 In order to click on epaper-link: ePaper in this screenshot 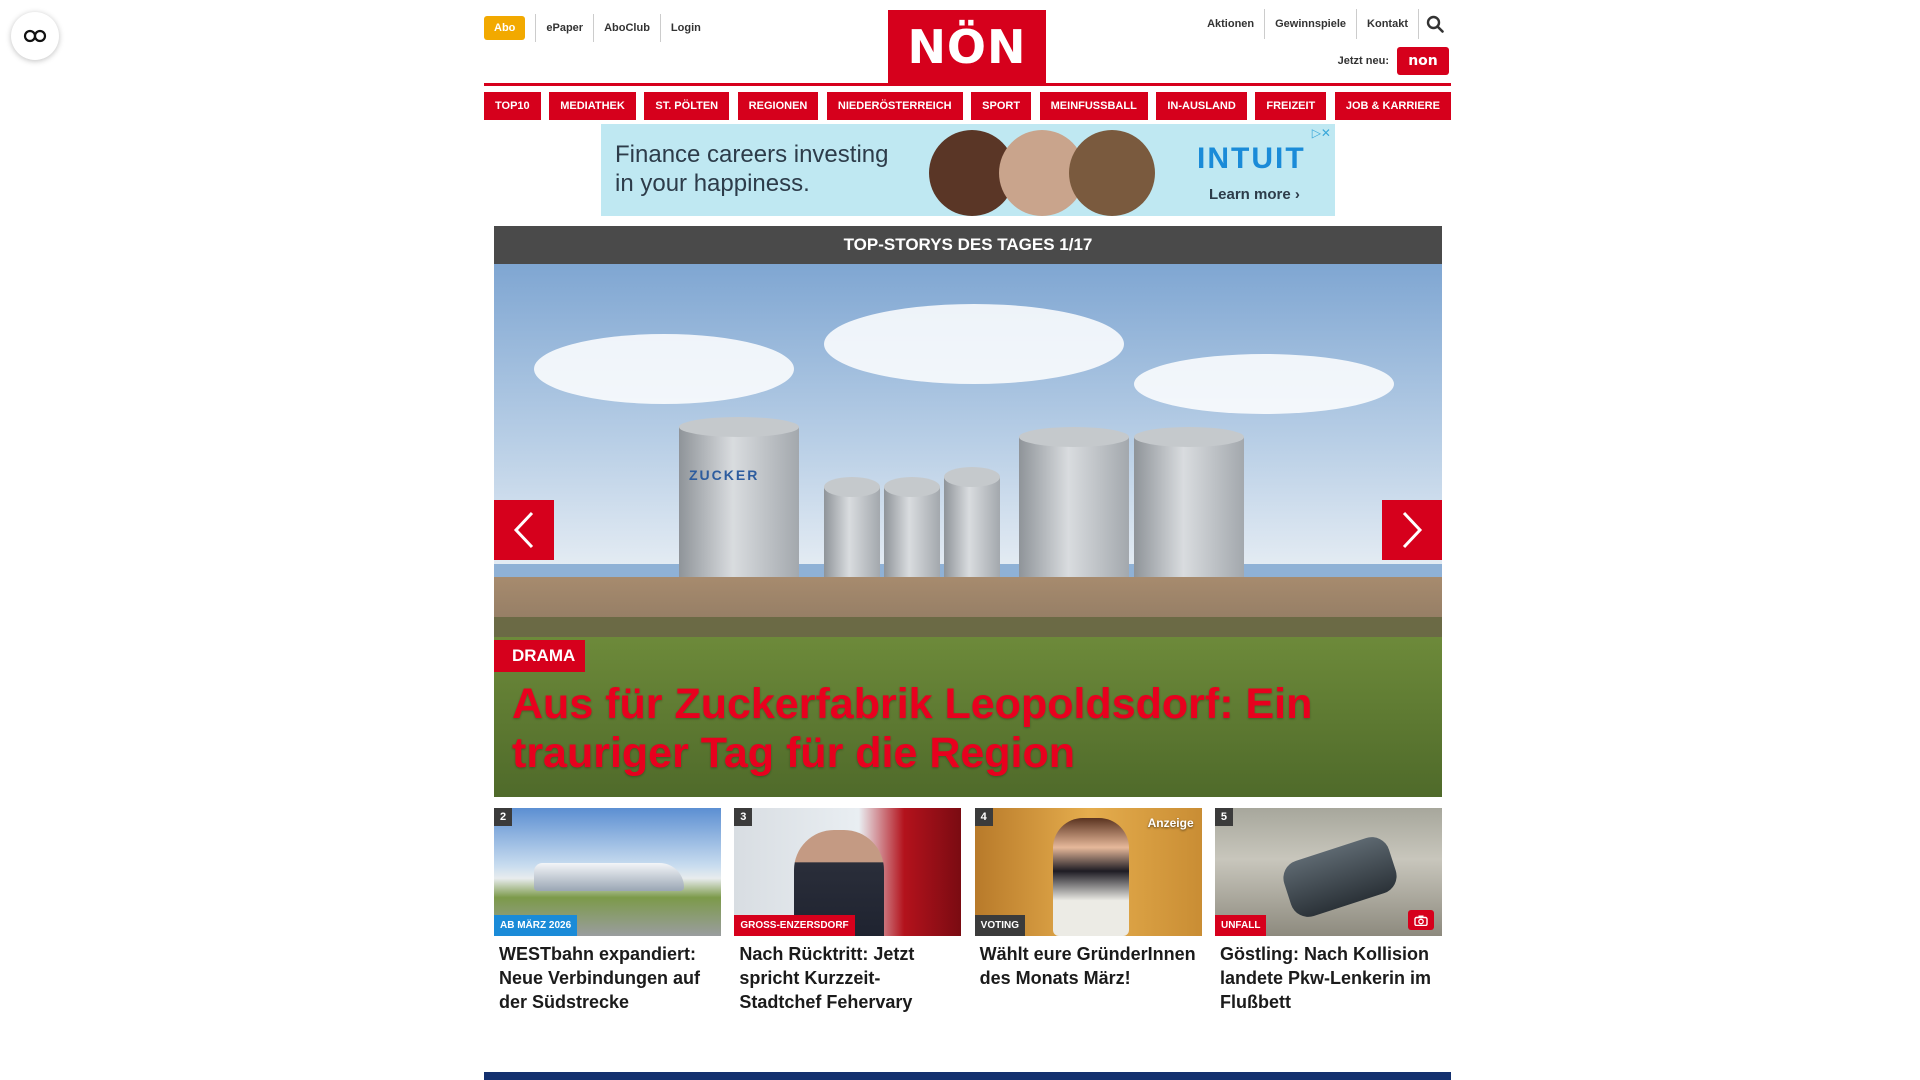, I will do `click(564, 28)`.